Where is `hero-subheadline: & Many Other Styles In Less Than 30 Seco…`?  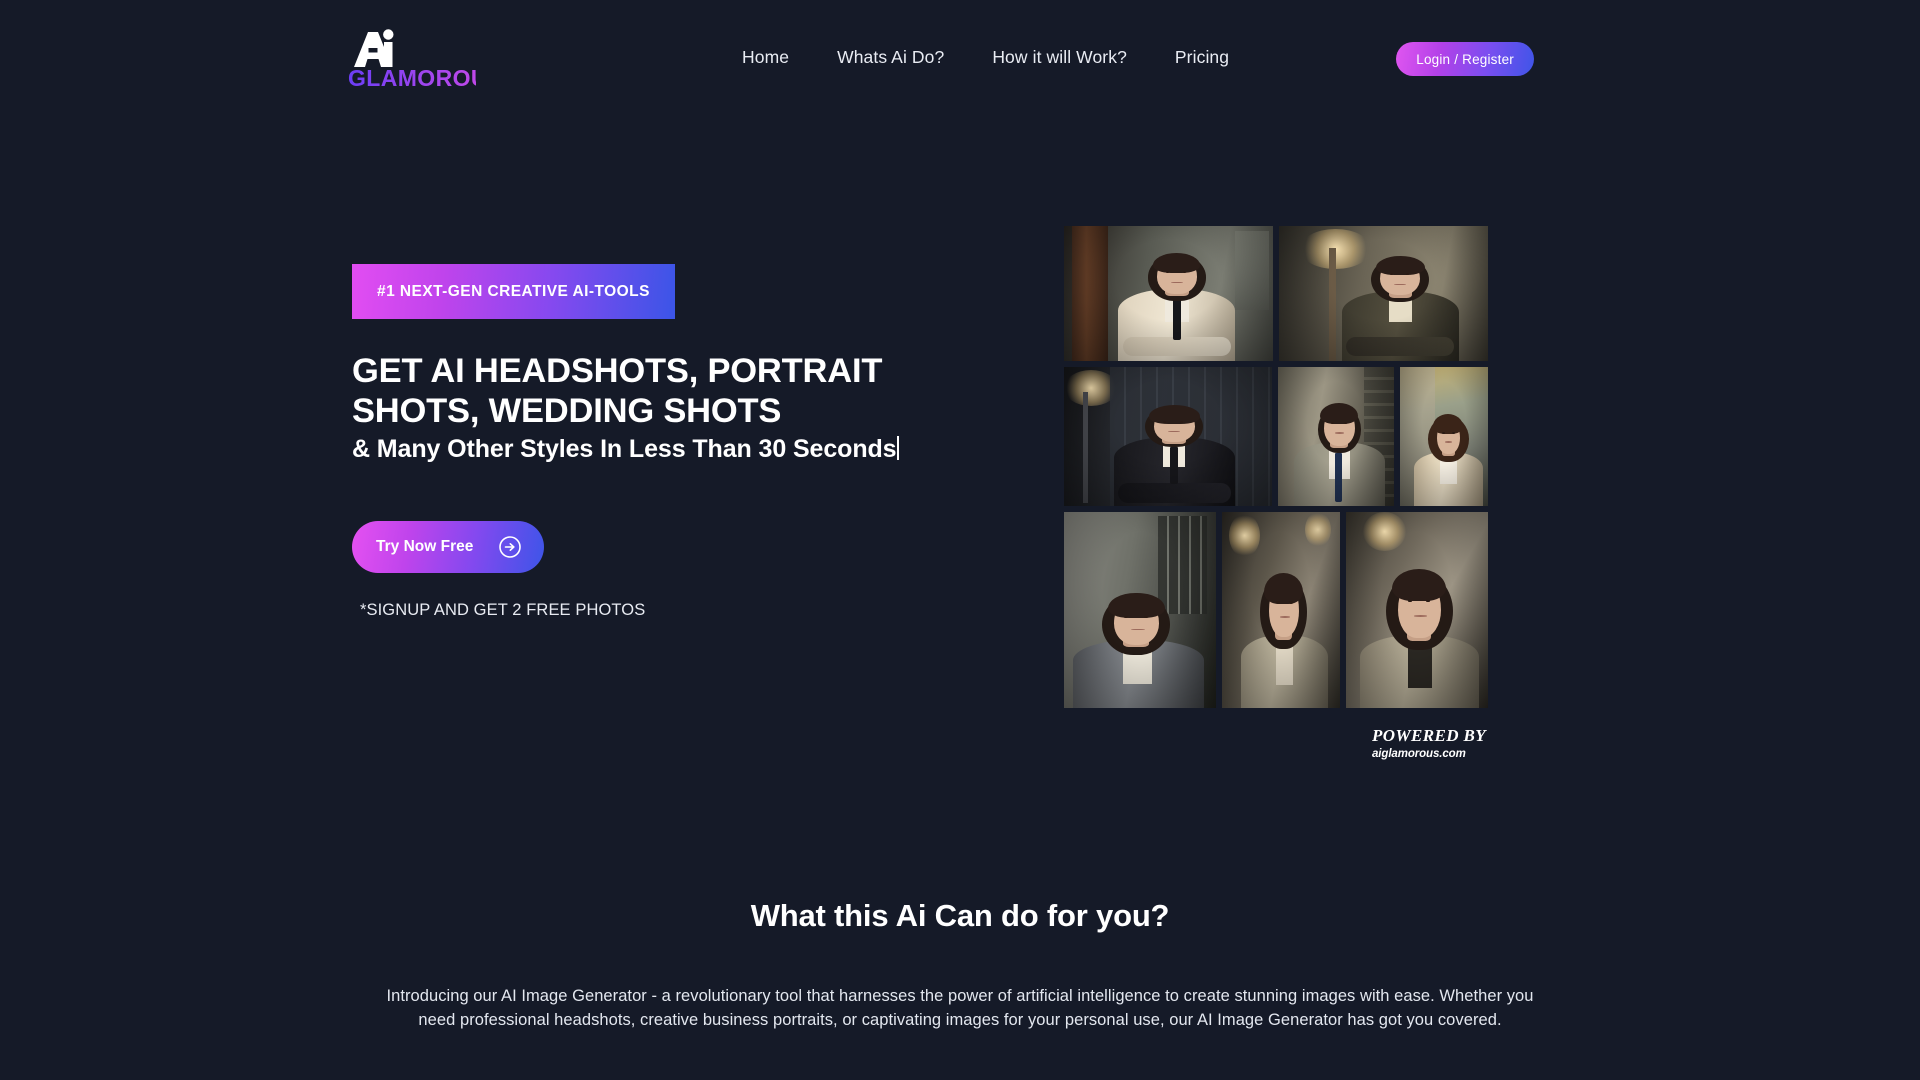
hero-subheadline: & Many Other Styles In Less Than 30 Seco… is located at coordinates (632, 449).